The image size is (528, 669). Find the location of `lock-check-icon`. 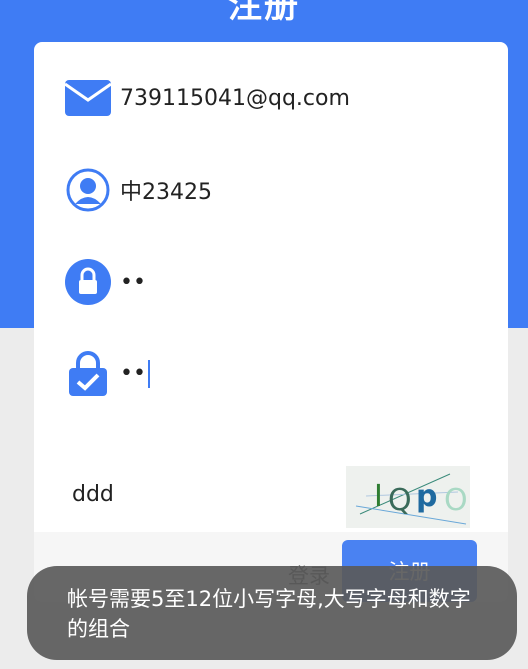

lock-check-icon is located at coordinates (88, 374).